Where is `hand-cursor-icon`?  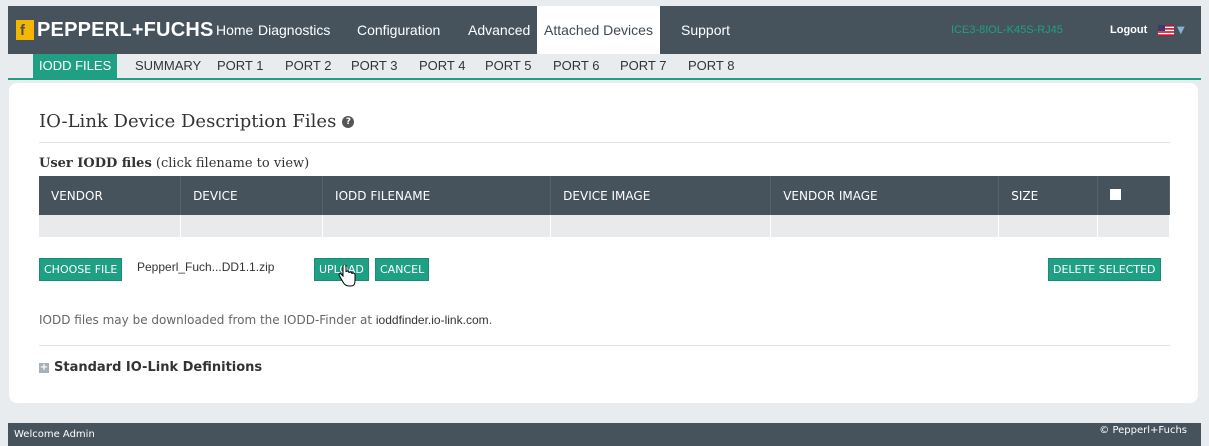 hand-cursor-icon is located at coordinates (347, 276).